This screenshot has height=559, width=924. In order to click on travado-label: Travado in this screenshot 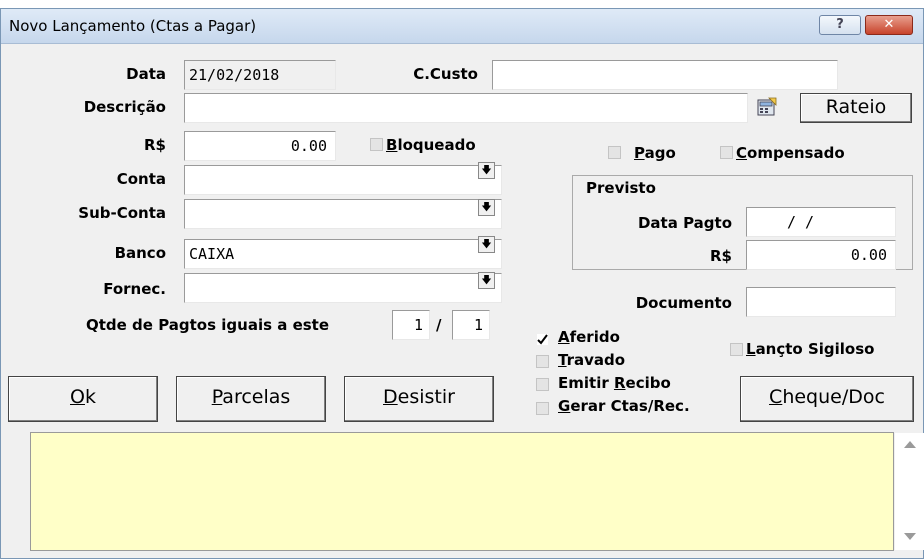, I will do `click(592, 360)`.